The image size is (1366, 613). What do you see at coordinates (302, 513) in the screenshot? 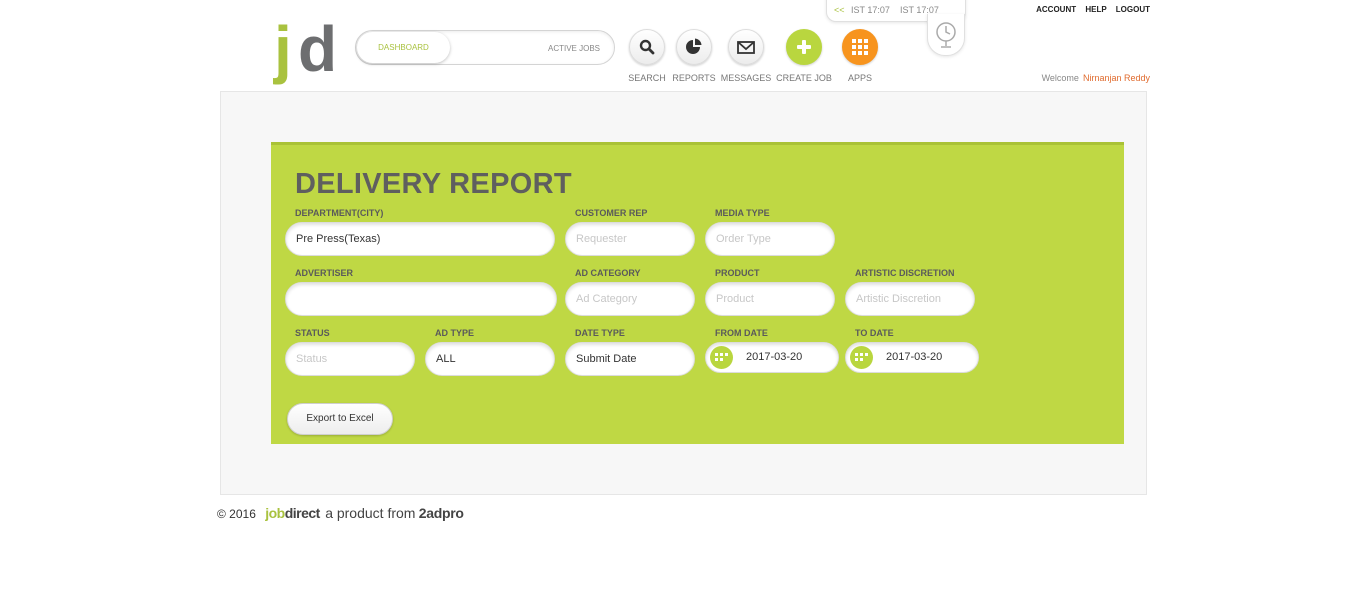
I see `brand-direct: direct` at bounding box center [302, 513].